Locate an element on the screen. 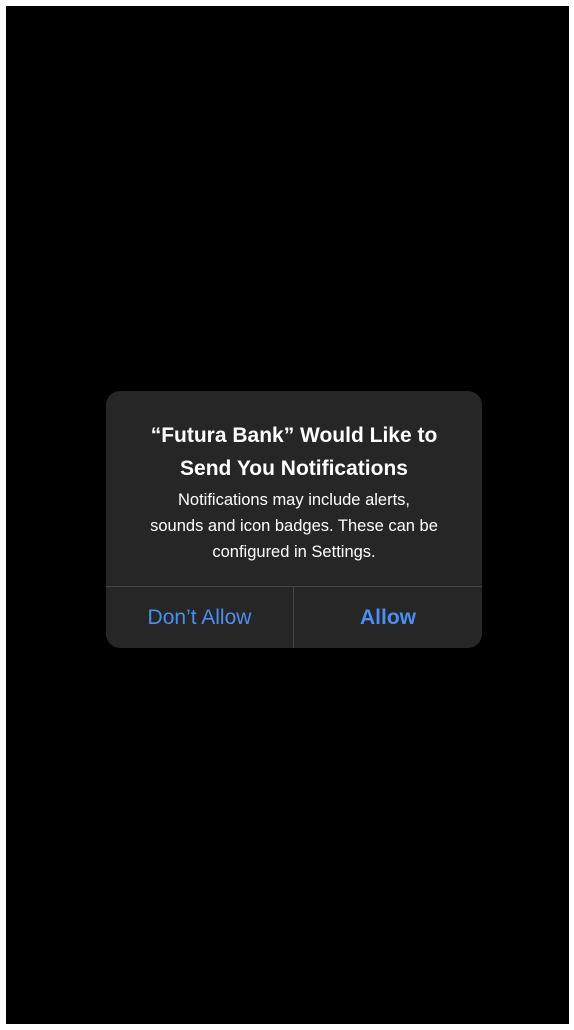 The width and height of the screenshot is (574, 1030). allow-button: Allow is located at coordinates (388, 617).